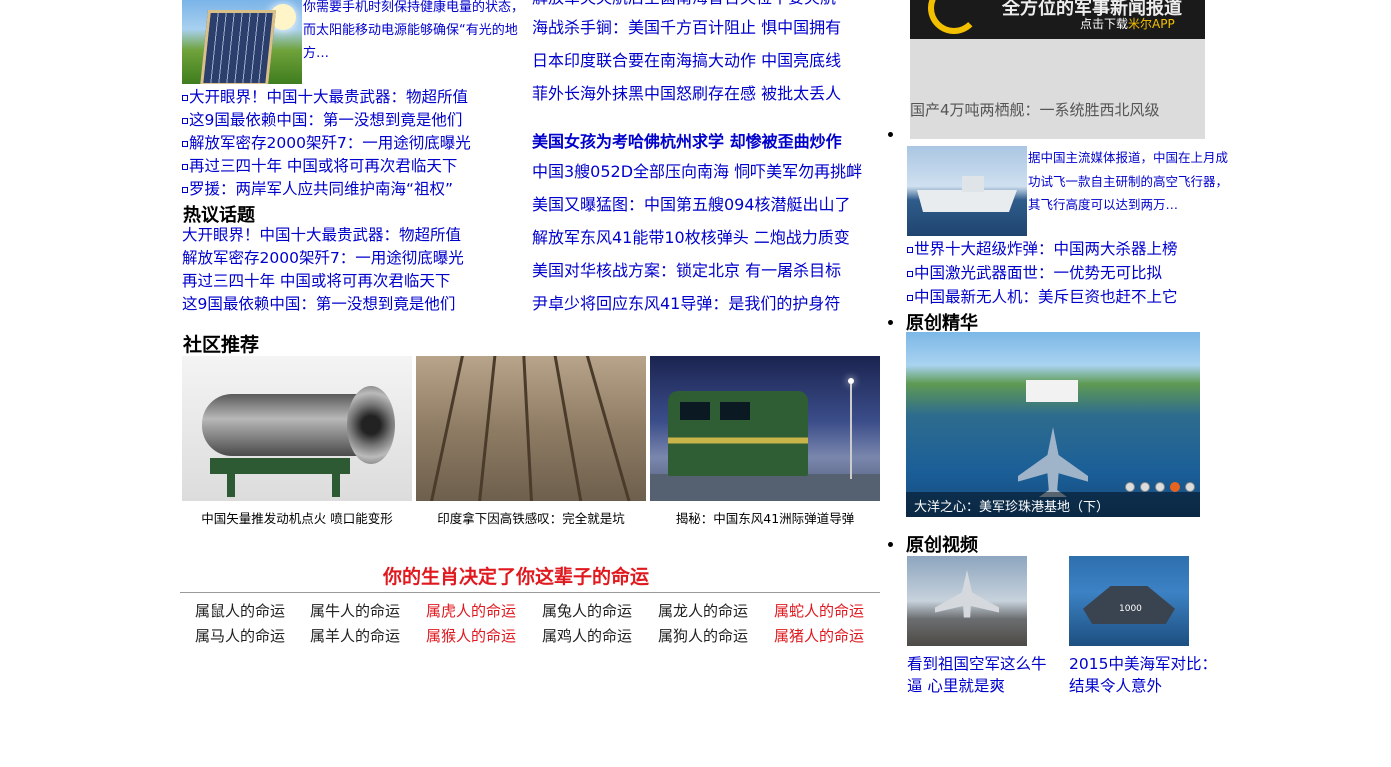 This screenshot has height=767, width=1391. What do you see at coordinates (1053, 424) in the screenshot?
I see `feature-slideshow-image: 大洋之心：美军珍珠港基地（下）` at bounding box center [1053, 424].